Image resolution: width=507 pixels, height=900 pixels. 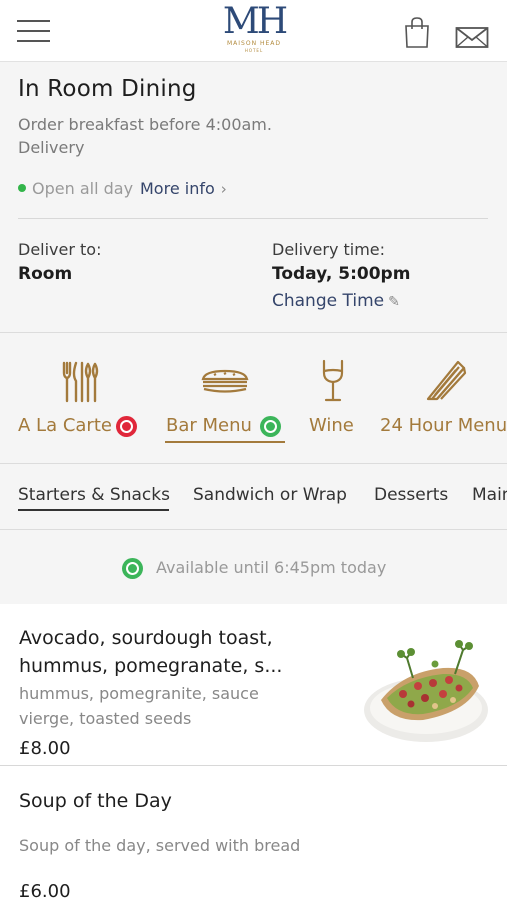 What do you see at coordinates (126, 426) in the screenshot?
I see `unavailable-clock-icon` at bounding box center [126, 426].